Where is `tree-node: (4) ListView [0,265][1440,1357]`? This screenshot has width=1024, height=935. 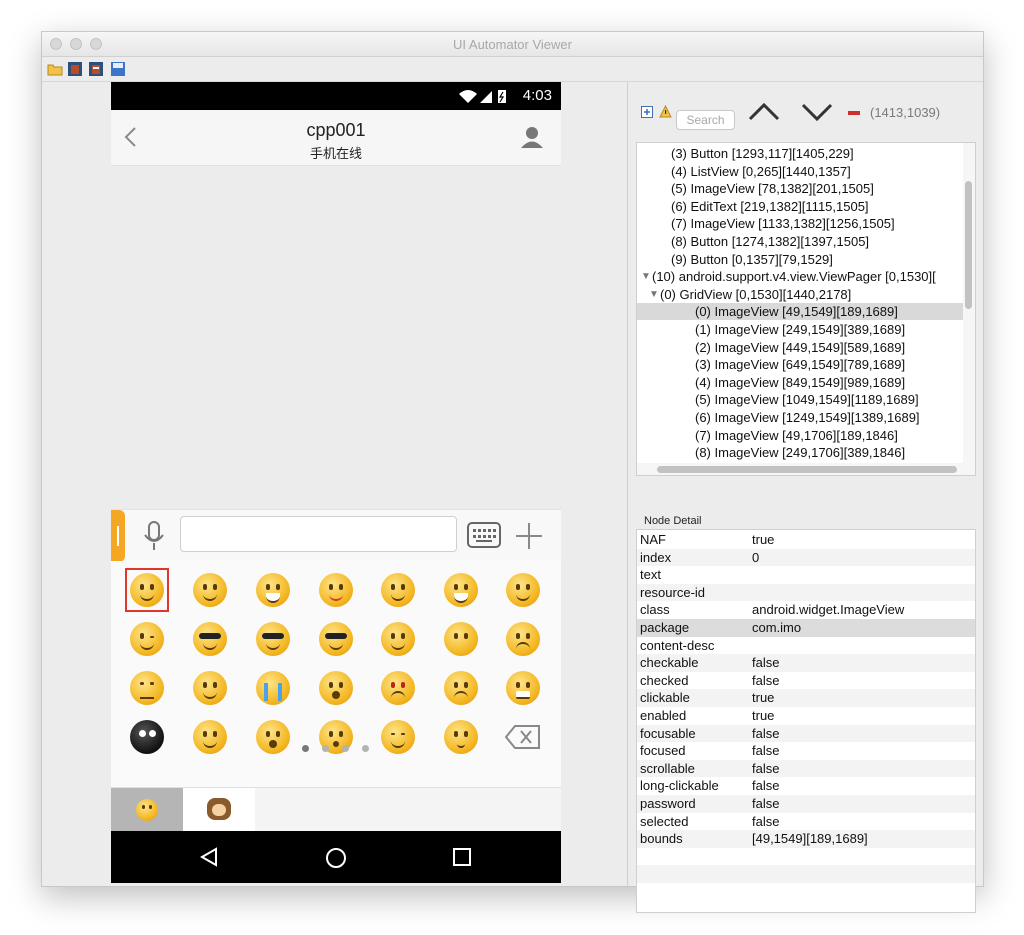 tree-node: (4) ListView [0,265][1440,1357] is located at coordinates (802, 171).